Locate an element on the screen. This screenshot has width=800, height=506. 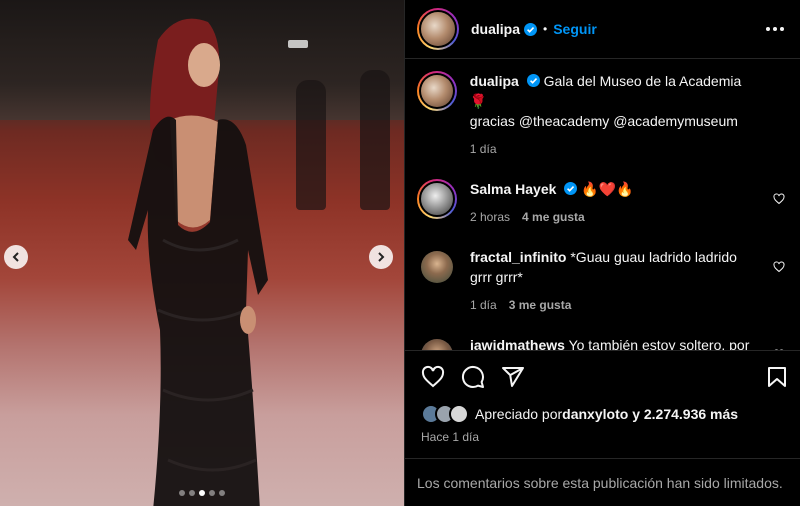
chevron-right-icon is located at coordinates (381, 257).